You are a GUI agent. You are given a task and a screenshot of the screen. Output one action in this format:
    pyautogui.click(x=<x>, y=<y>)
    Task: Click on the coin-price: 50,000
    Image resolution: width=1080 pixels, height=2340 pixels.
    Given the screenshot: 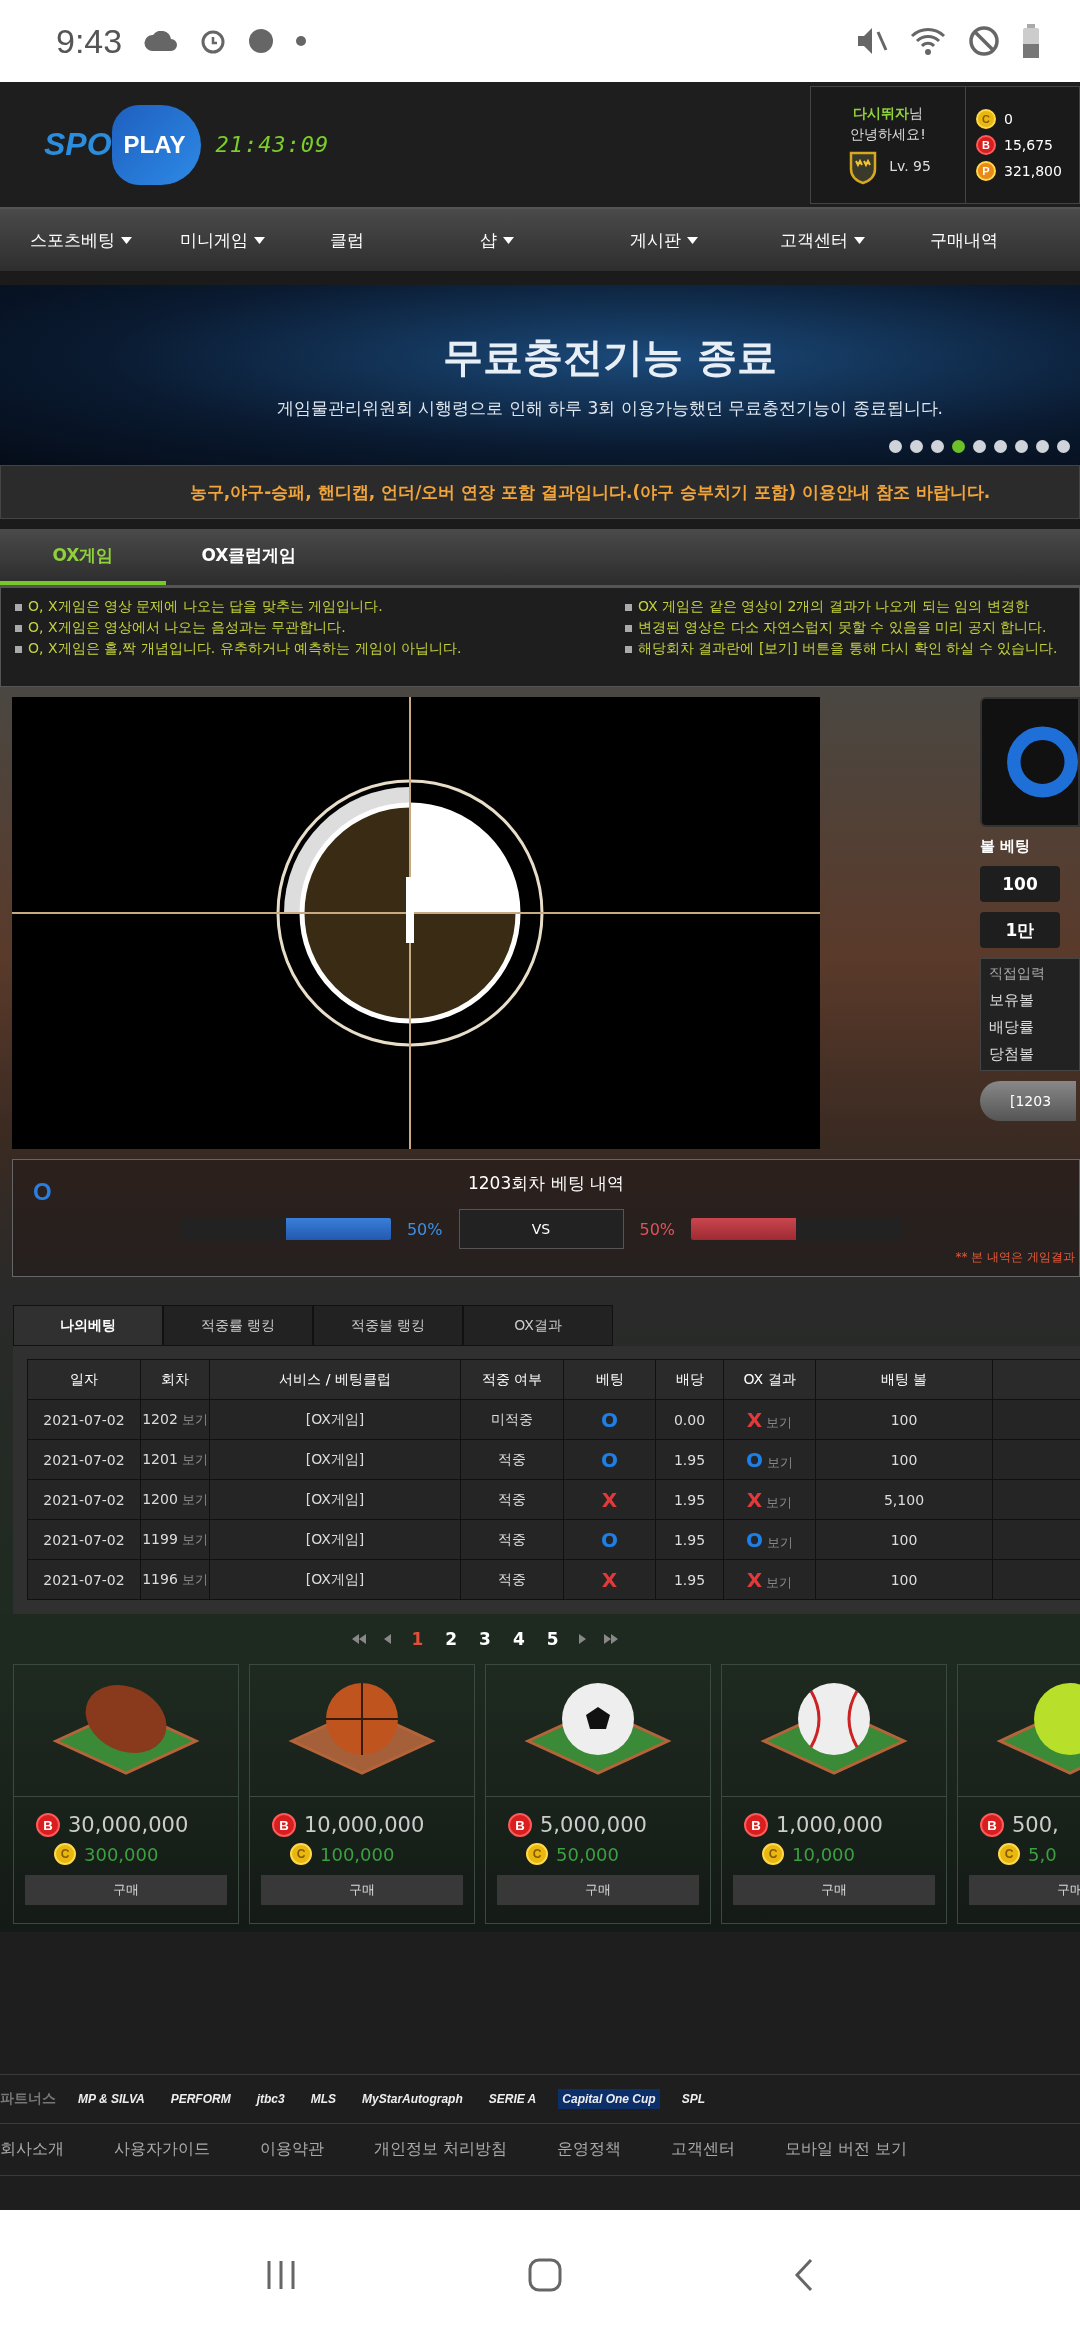 What is the action you would take?
    pyautogui.click(x=587, y=1854)
    